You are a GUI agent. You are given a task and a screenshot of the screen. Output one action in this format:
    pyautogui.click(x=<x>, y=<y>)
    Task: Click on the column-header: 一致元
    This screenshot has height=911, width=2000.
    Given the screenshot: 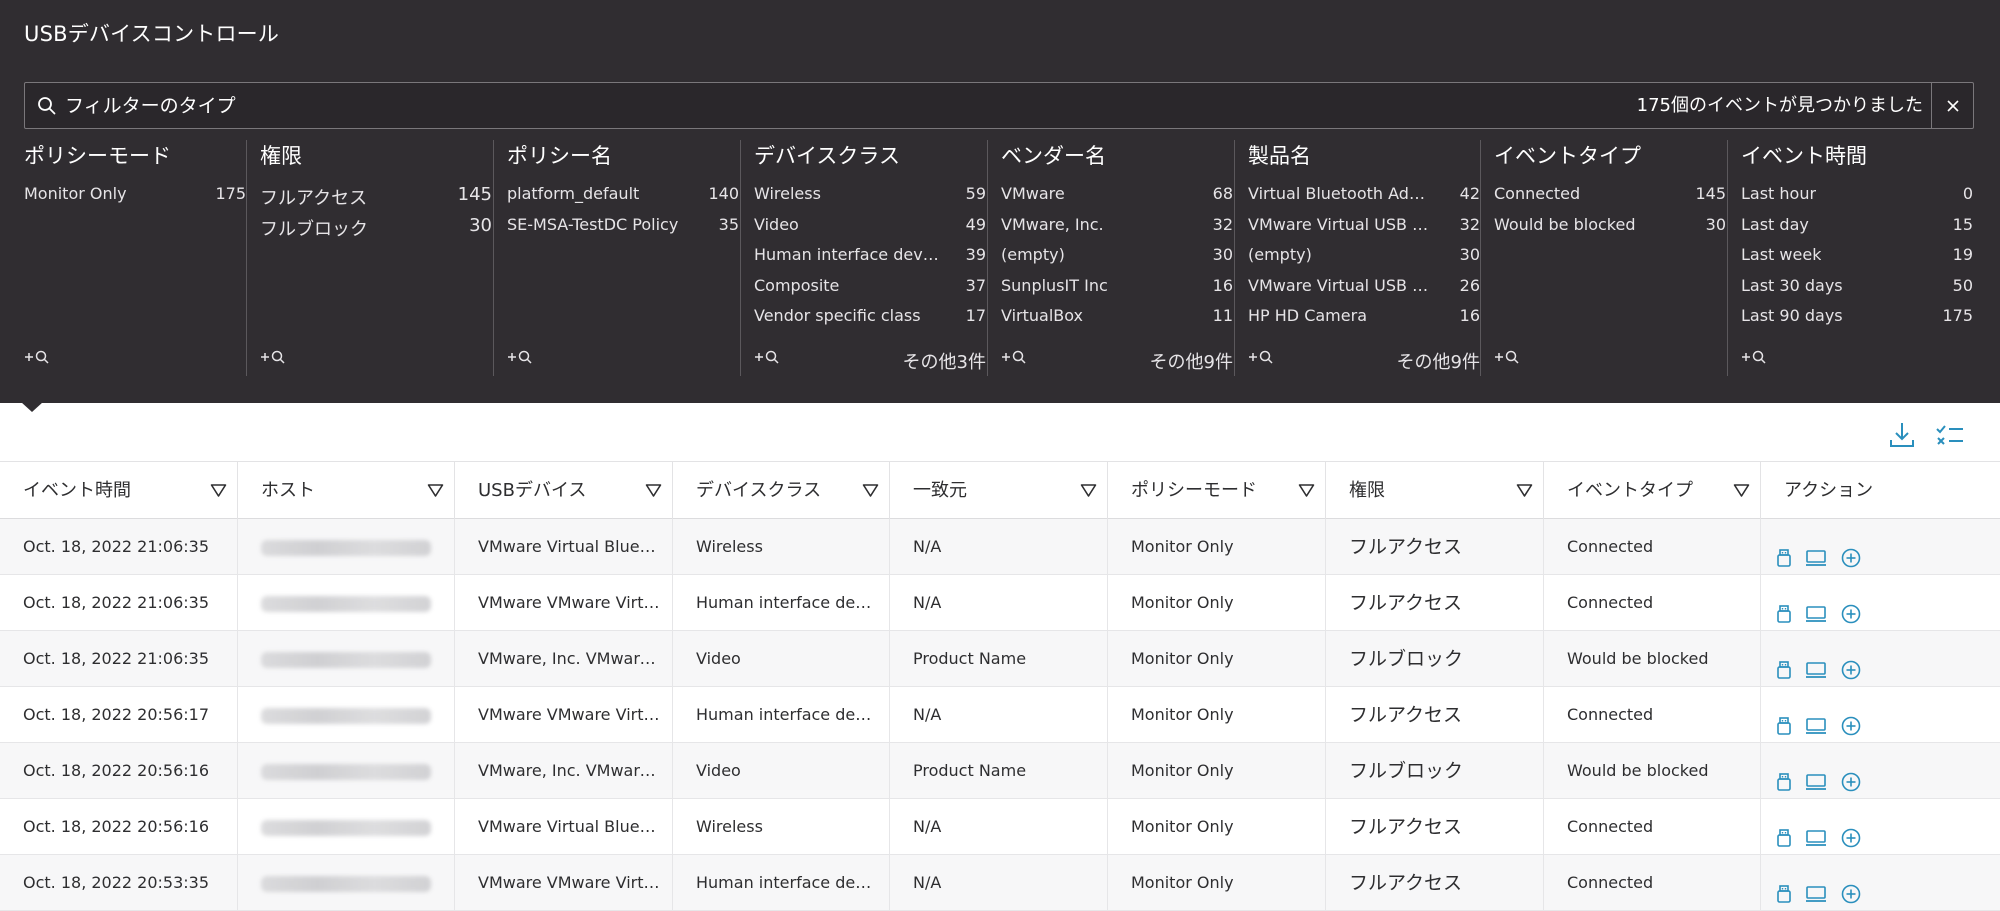 What is the action you would take?
    pyautogui.click(x=999, y=490)
    